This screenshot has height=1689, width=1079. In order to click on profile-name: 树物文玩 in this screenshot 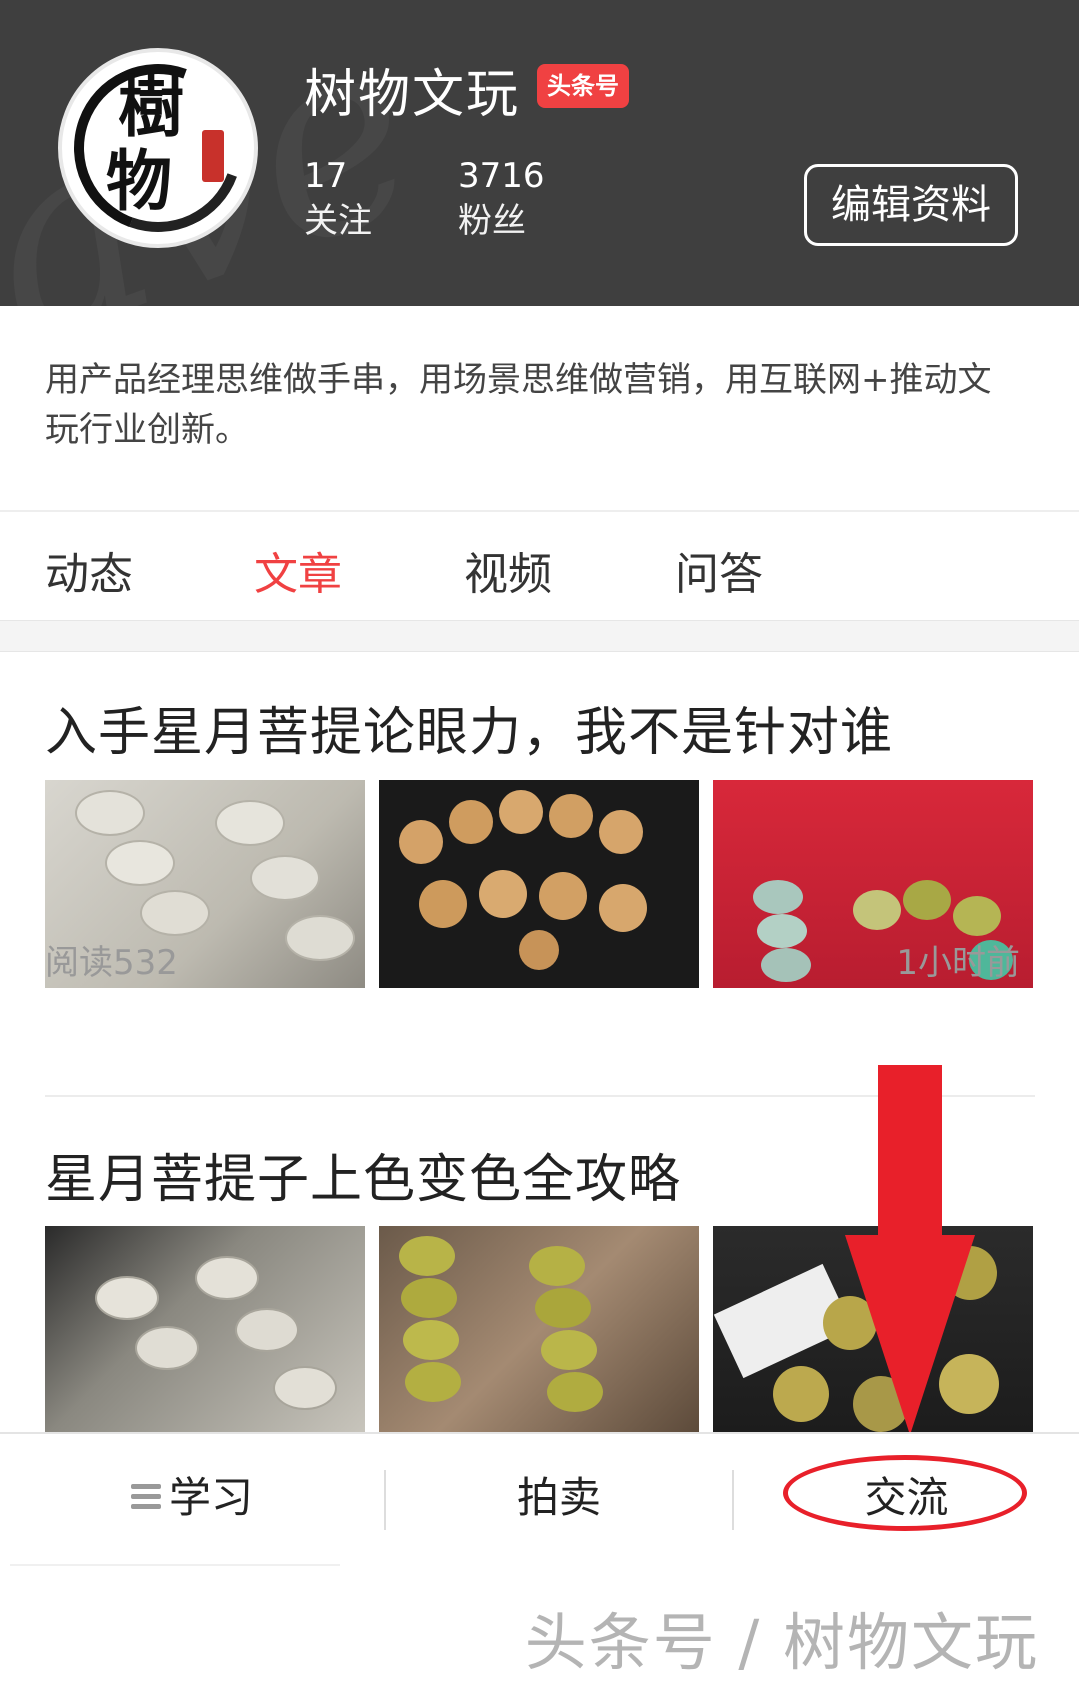, I will do `click(412, 95)`.